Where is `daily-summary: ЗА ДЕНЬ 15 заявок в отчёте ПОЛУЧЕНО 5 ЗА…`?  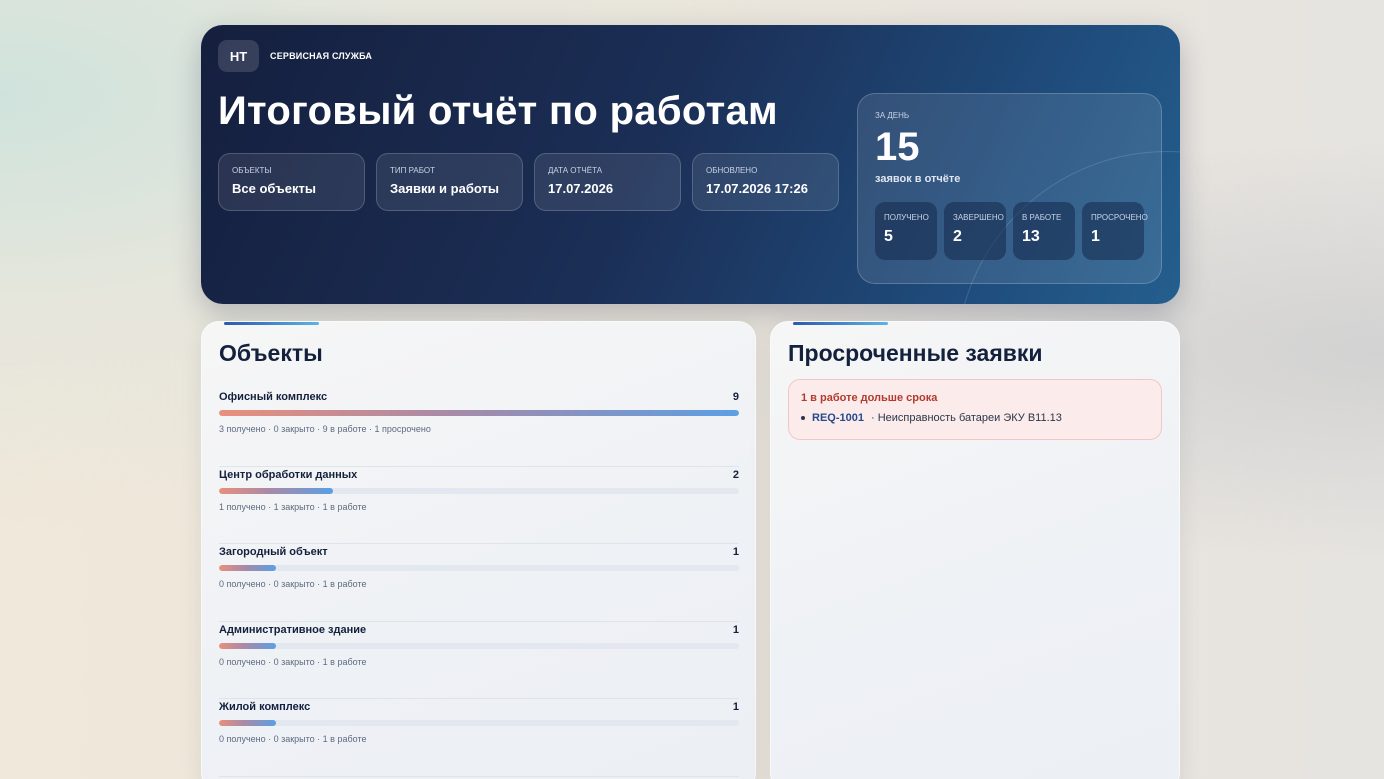 daily-summary: ЗА ДЕНЬ 15 заявок в отчёте ПОЛУЧЕНО 5 ЗА… is located at coordinates (1009, 188).